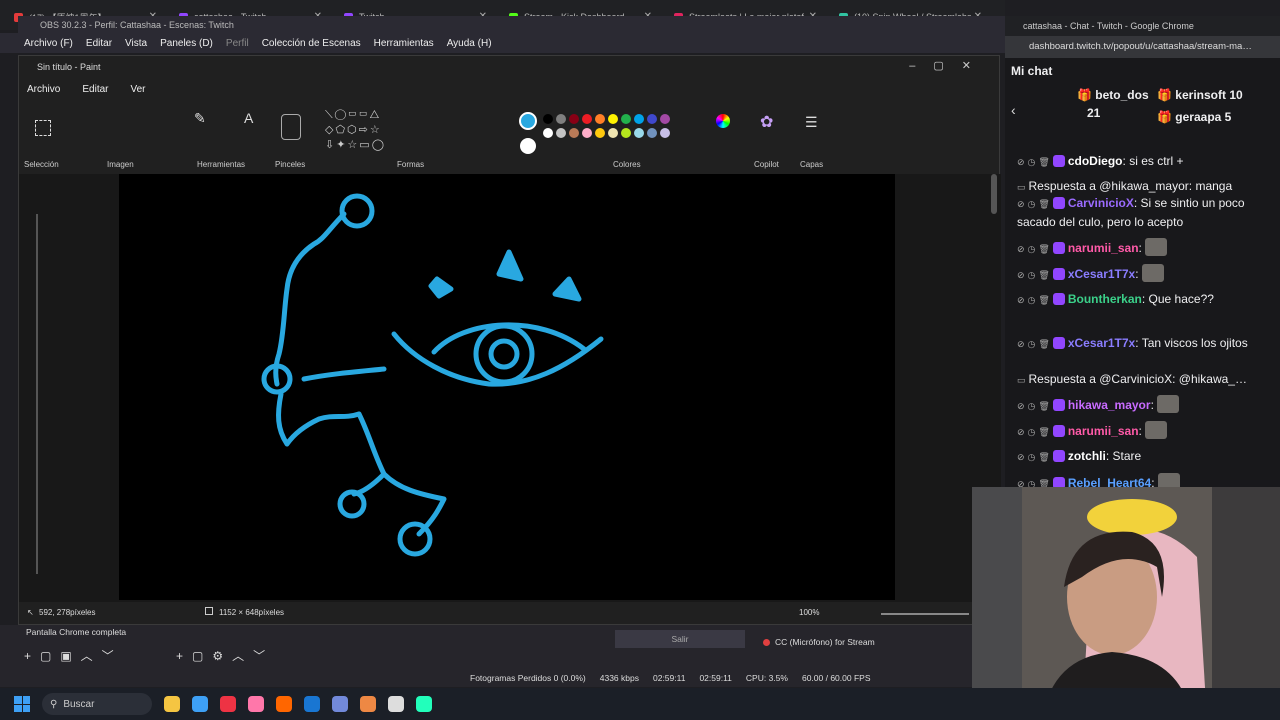 The width and height of the screenshot is (1280, 720). What do you see at coordinates (43, 128) in the screenshot?
I see `select-icon` at bounding box center [43, 128].